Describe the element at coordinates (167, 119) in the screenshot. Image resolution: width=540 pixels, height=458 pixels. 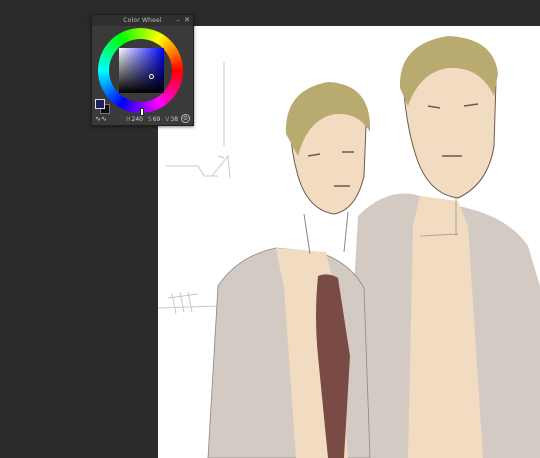
I see `value-label: V` at that location.